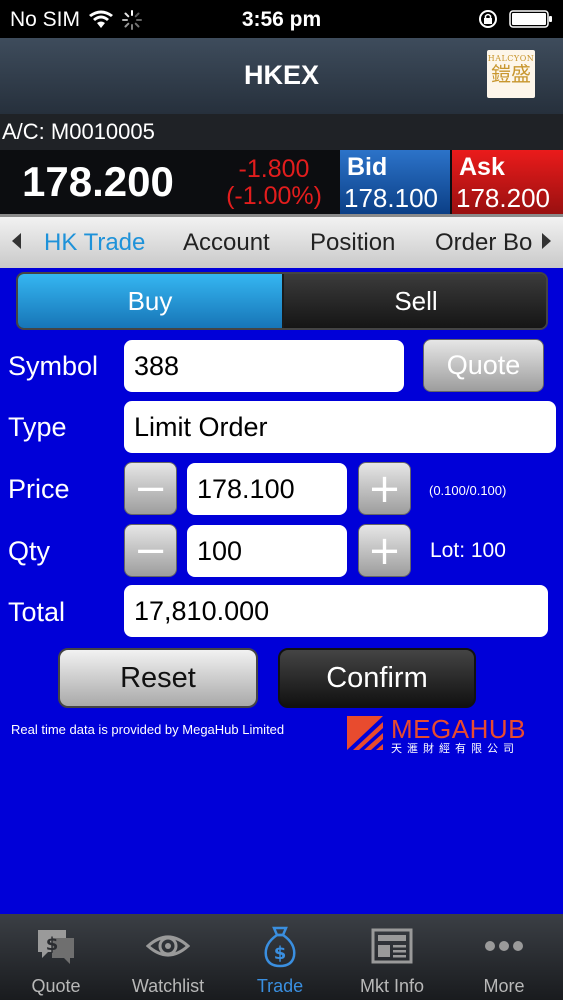 Image resolution: width=563 pixels, height=1000 pixels. What do you see at coordinates (280, 986) in the screenshot?
I see `tabbar-trade-label: Trade` at bounding box center [280, 986].